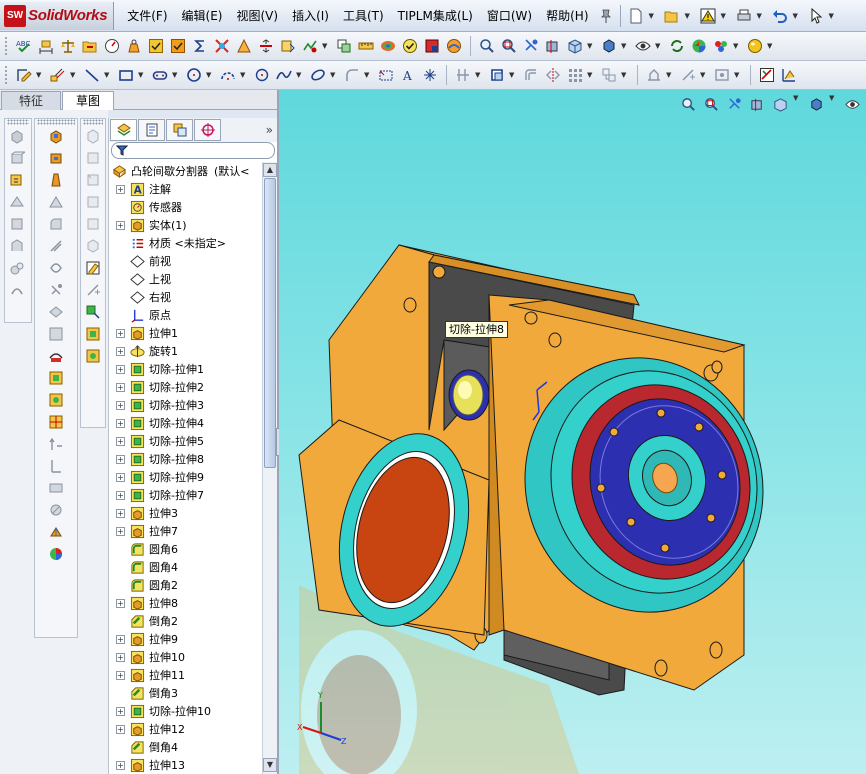 Image resolution: width=866 pixels, height=774 pixels. Describe the element at coordinates (56, 488) in the screenshot. I see `combine-icon` at that location.